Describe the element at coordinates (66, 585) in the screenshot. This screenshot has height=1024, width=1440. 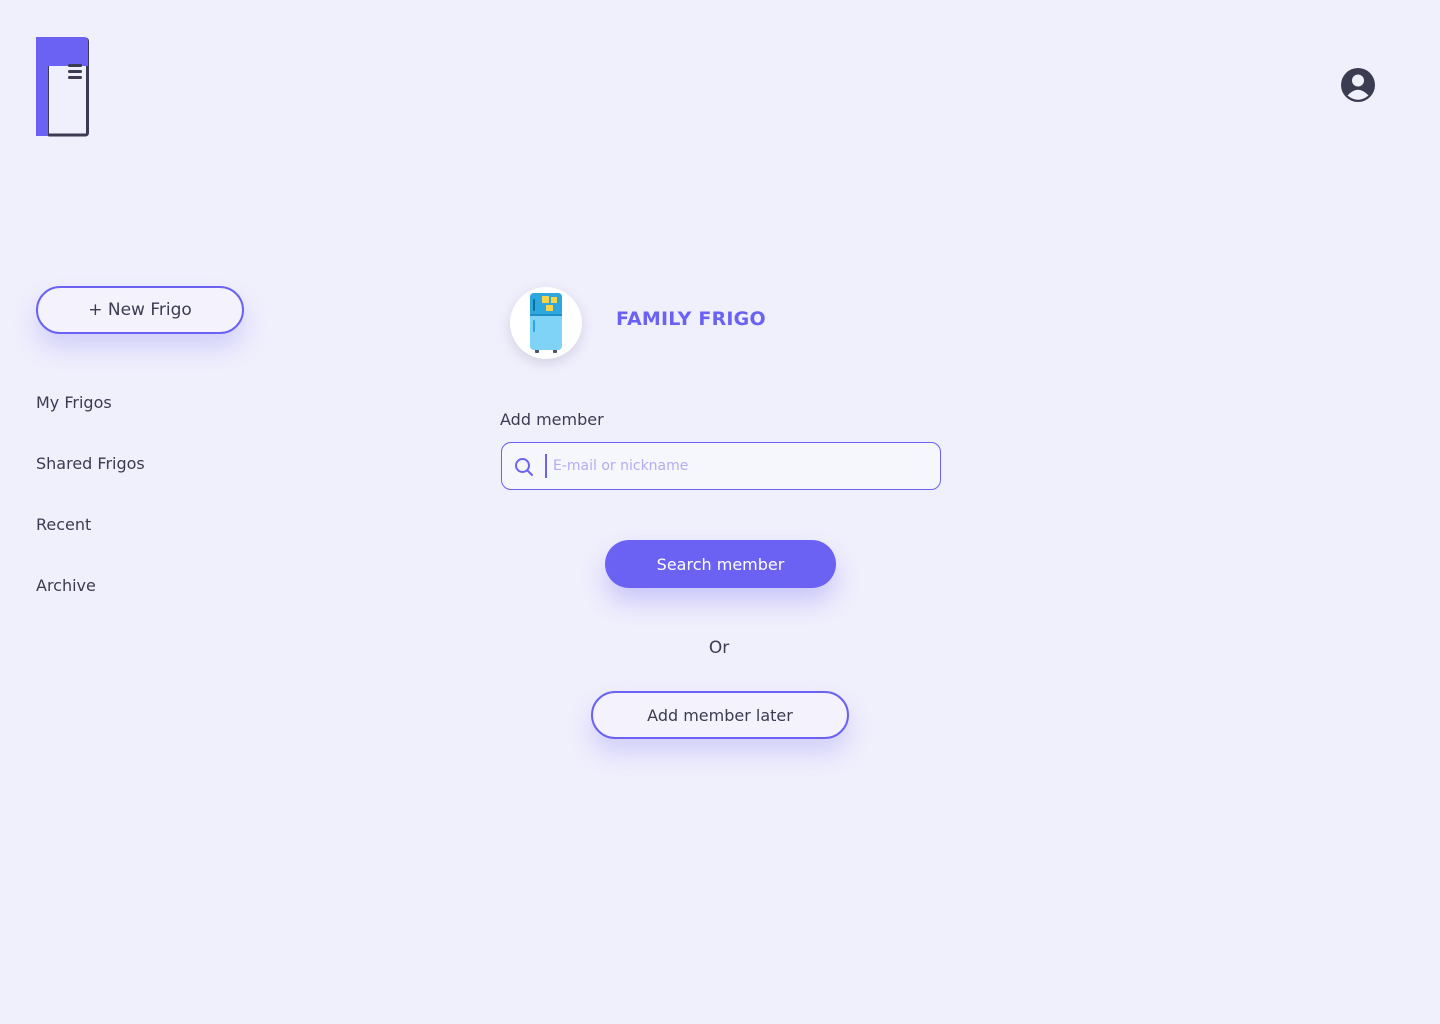
I see `sidebar-item-archive: Archive` at that location.